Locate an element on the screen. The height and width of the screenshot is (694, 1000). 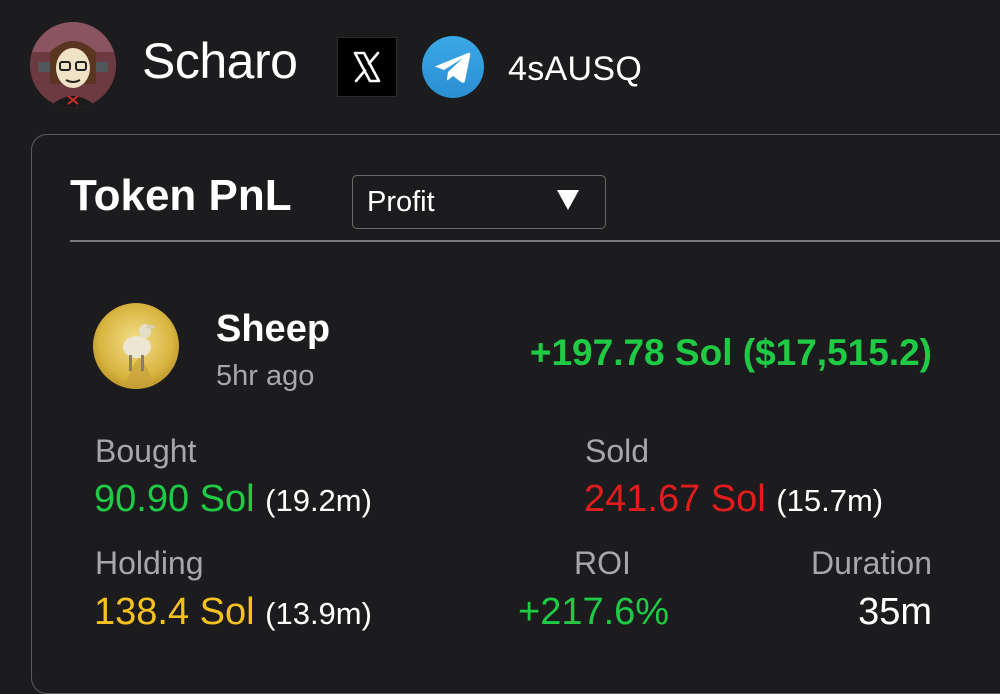
sheep-token-icon is located at coordinates (136, 346).